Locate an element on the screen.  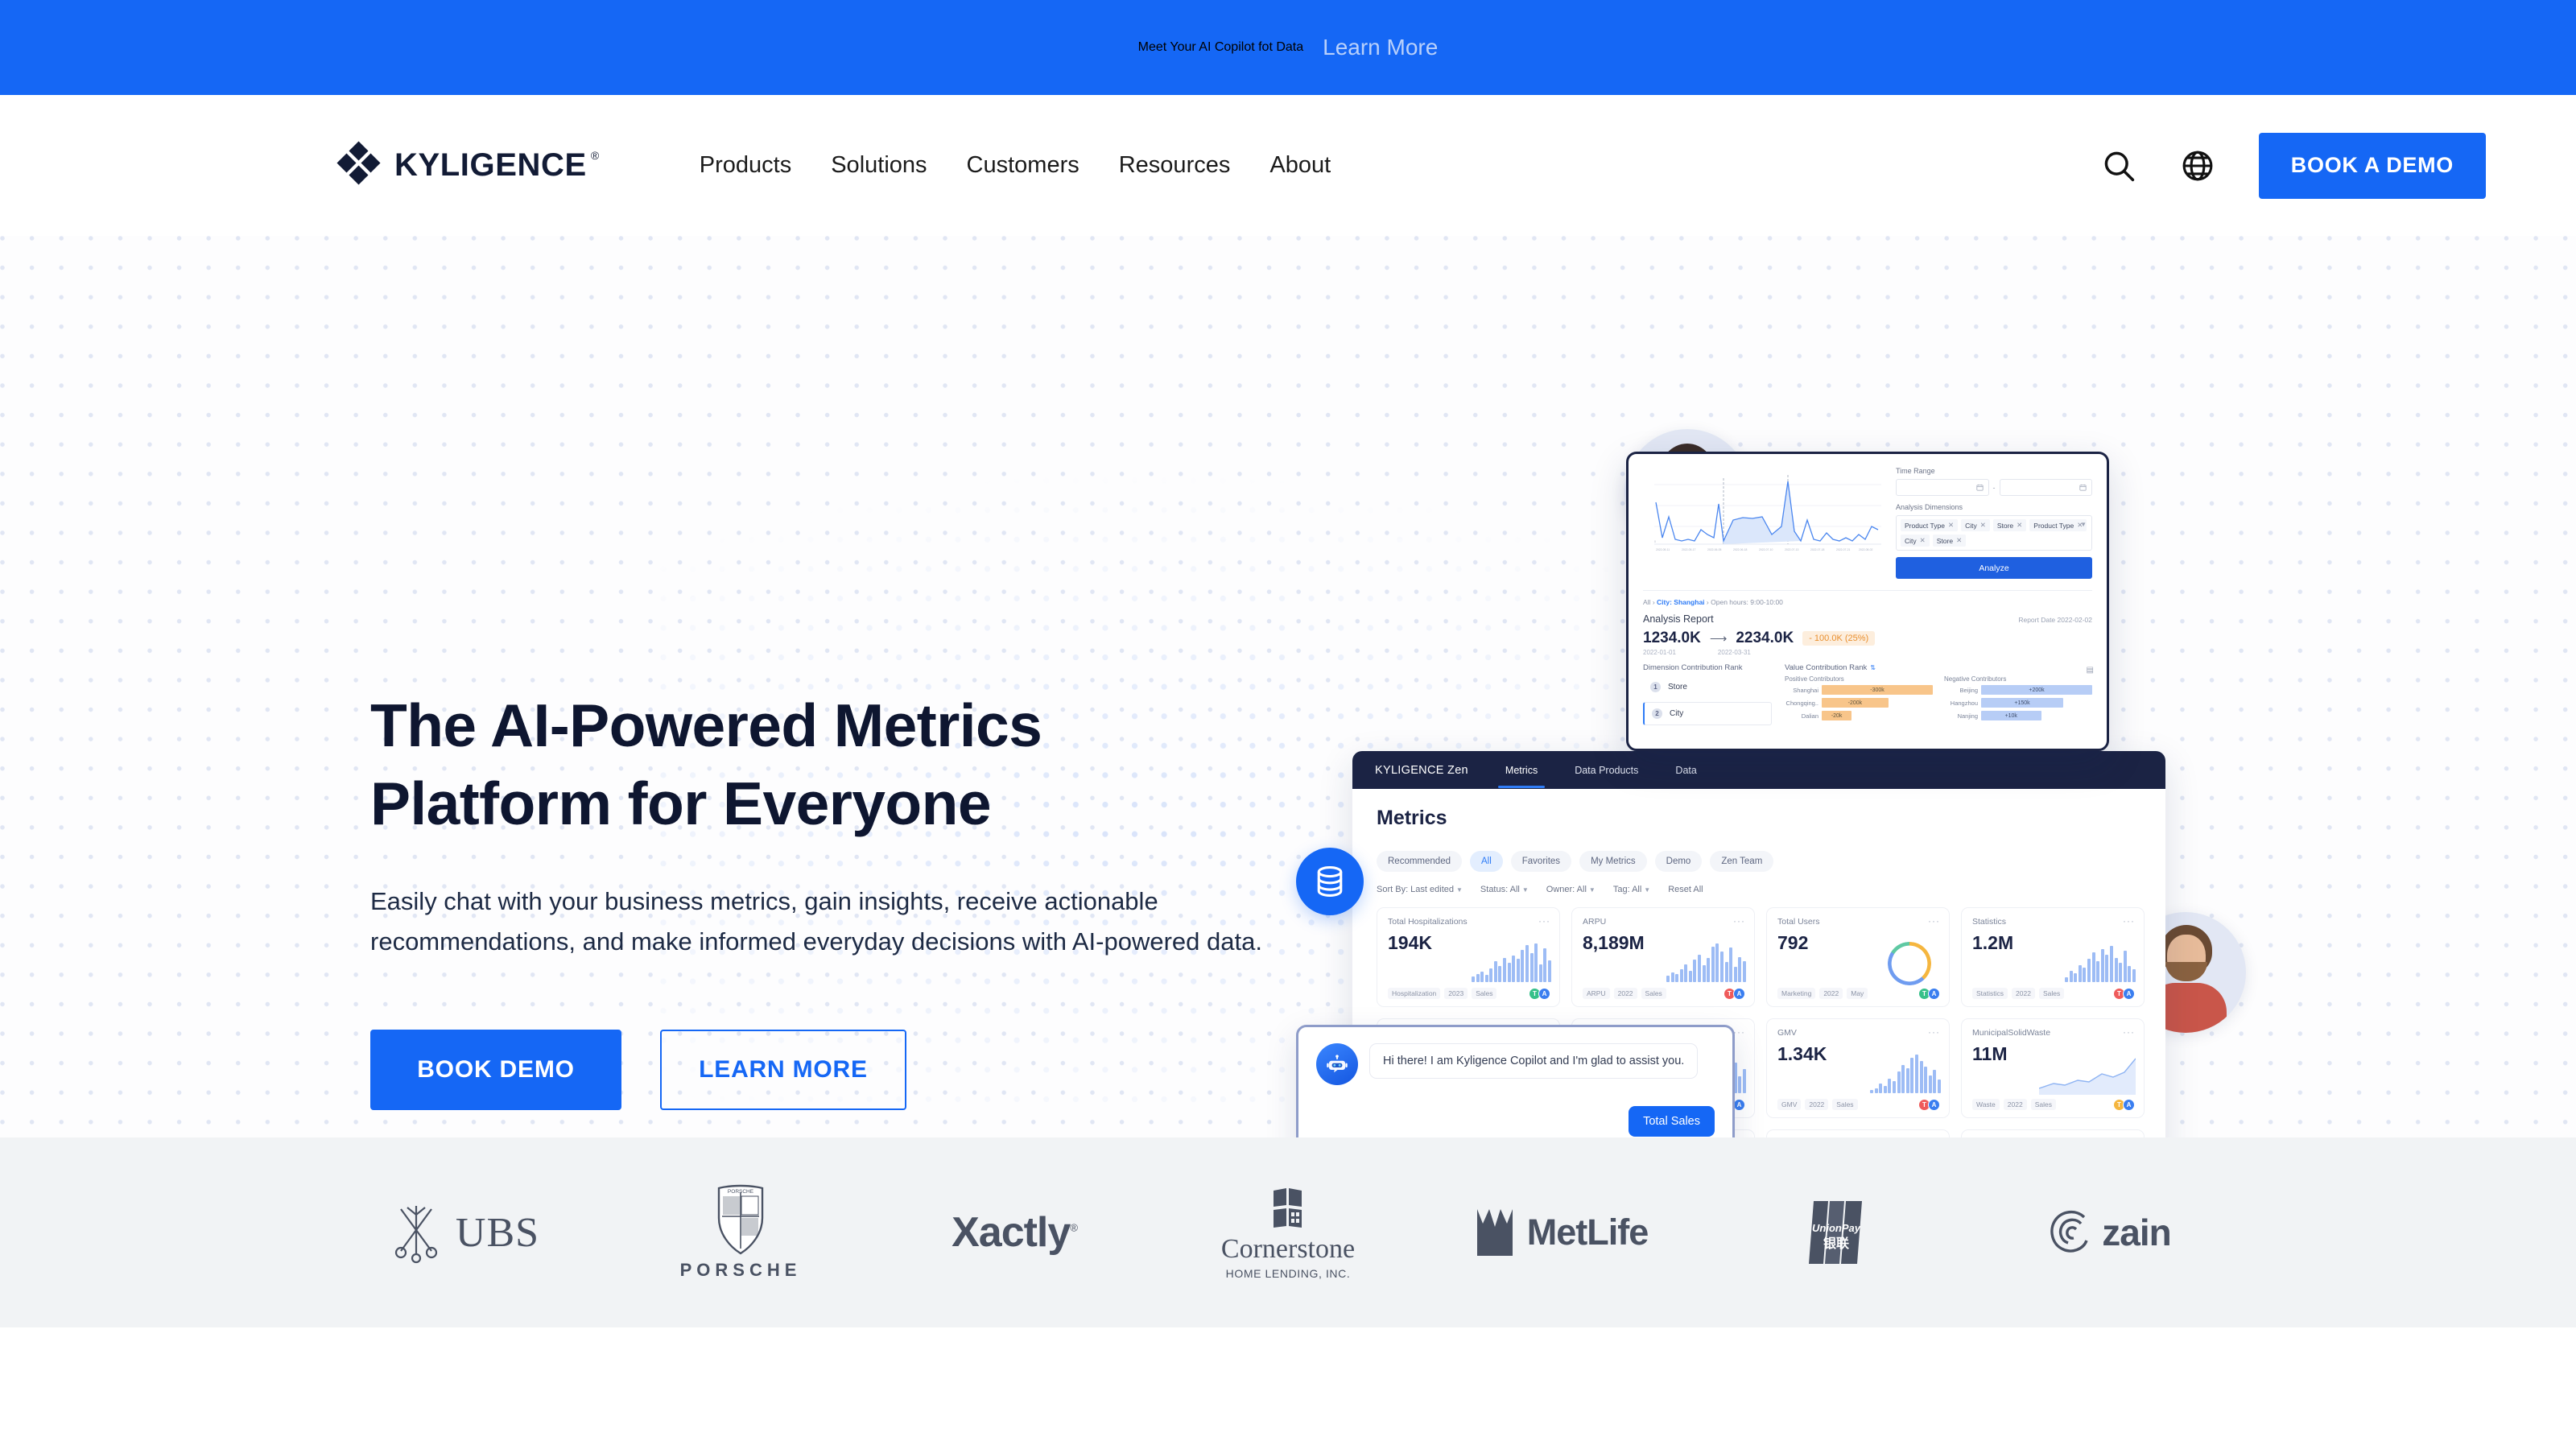
analyze-button: Analyze is located at coordinates (1994, 568).